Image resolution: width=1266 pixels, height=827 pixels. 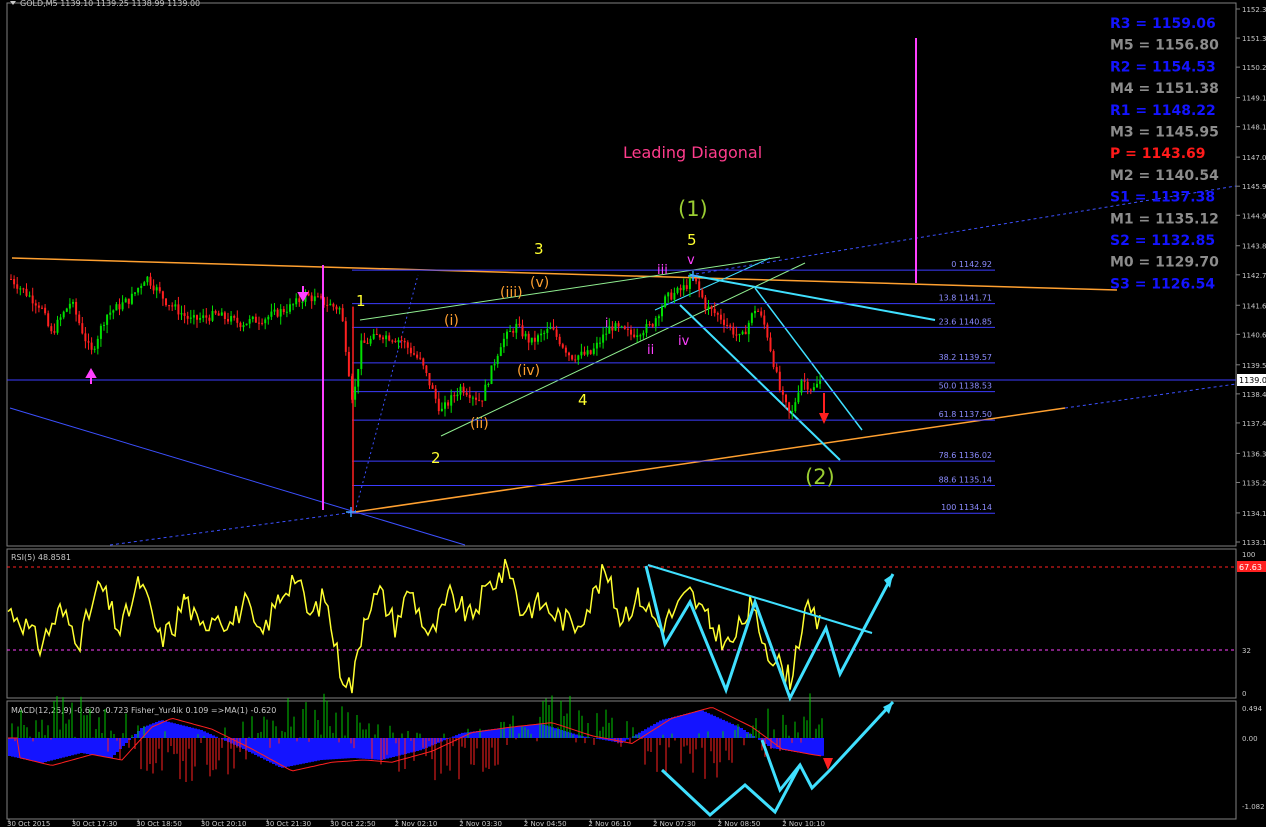 I want to click on sub-iii-label: (iii), so click(x=511, y=293).